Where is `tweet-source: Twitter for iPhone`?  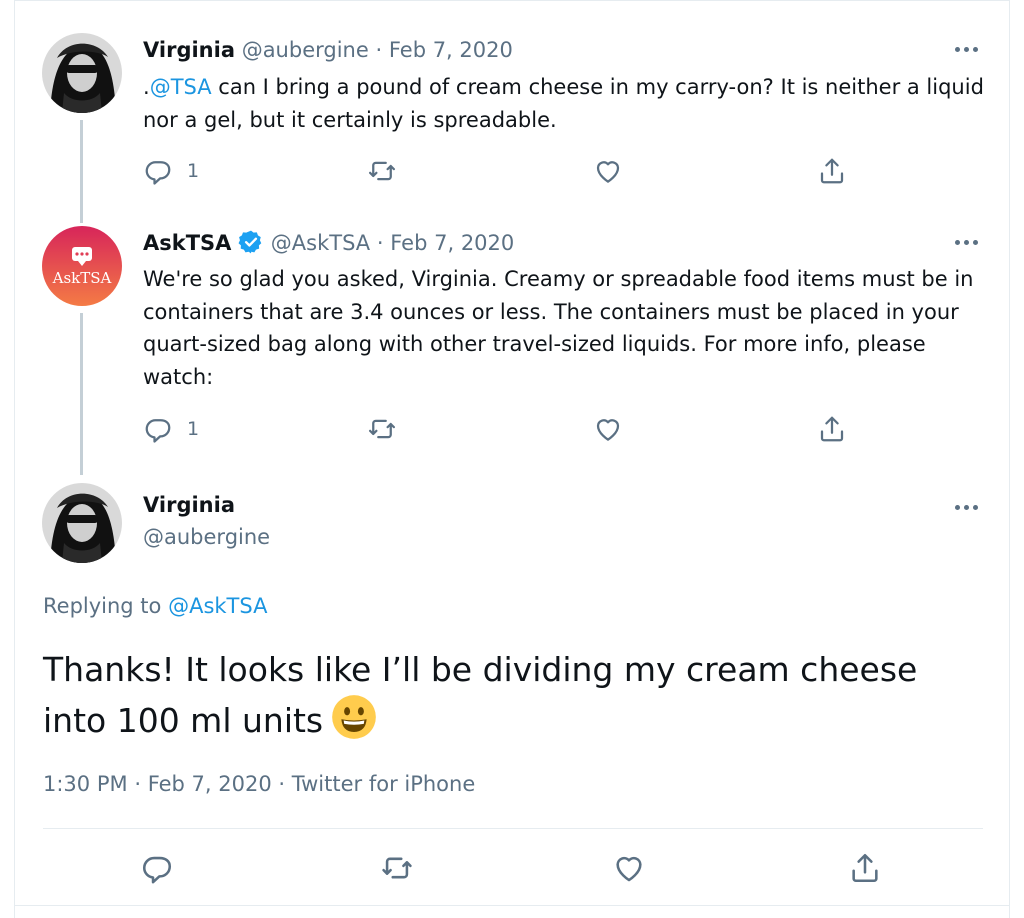
tweet-source: Twitter for iPhone is located at coordinates (384, 784).